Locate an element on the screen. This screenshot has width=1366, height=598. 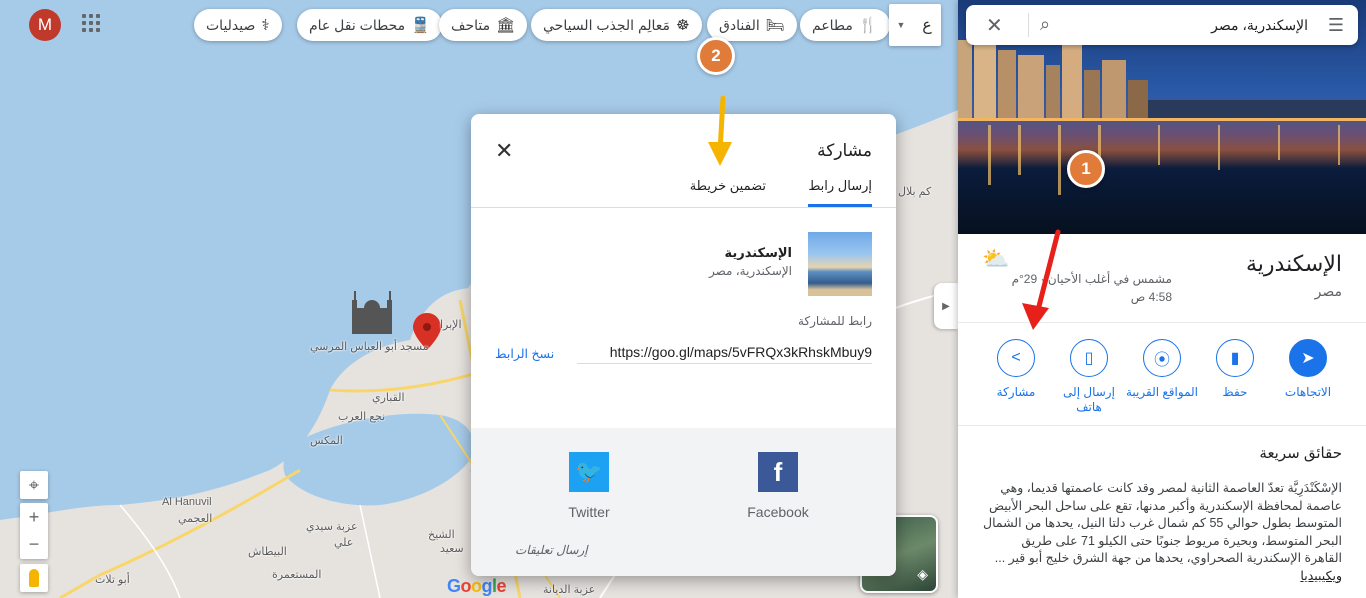
menu-hamburger-icon: ☰ is located at coordinates (1336, 25).